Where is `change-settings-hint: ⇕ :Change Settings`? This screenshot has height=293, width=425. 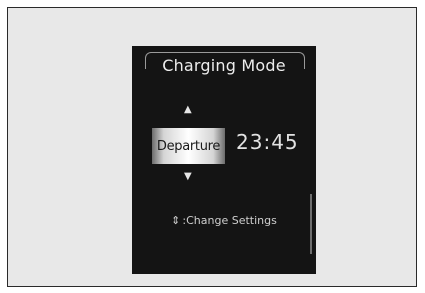 change-settings-hint: ⇕ :Change Settings is located at coordinates (224, 220).